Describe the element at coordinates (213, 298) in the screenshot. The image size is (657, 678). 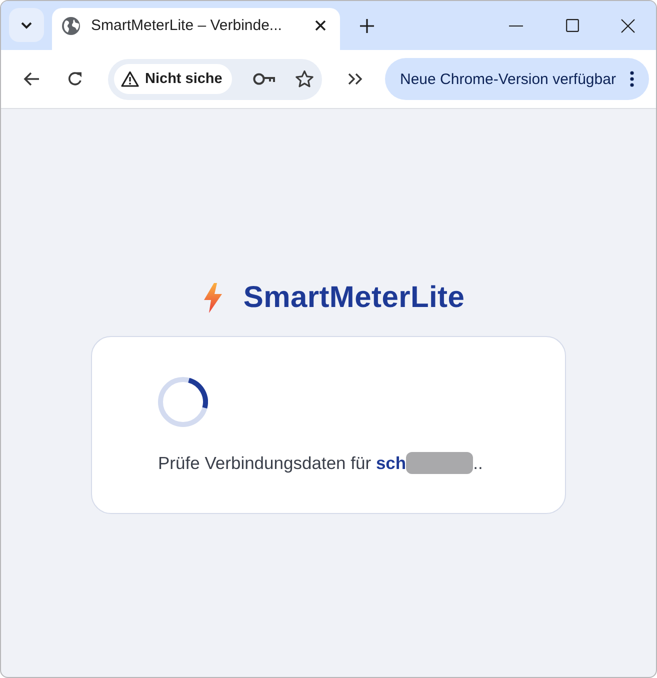
I see `lightning-bolt-icon` at that location.